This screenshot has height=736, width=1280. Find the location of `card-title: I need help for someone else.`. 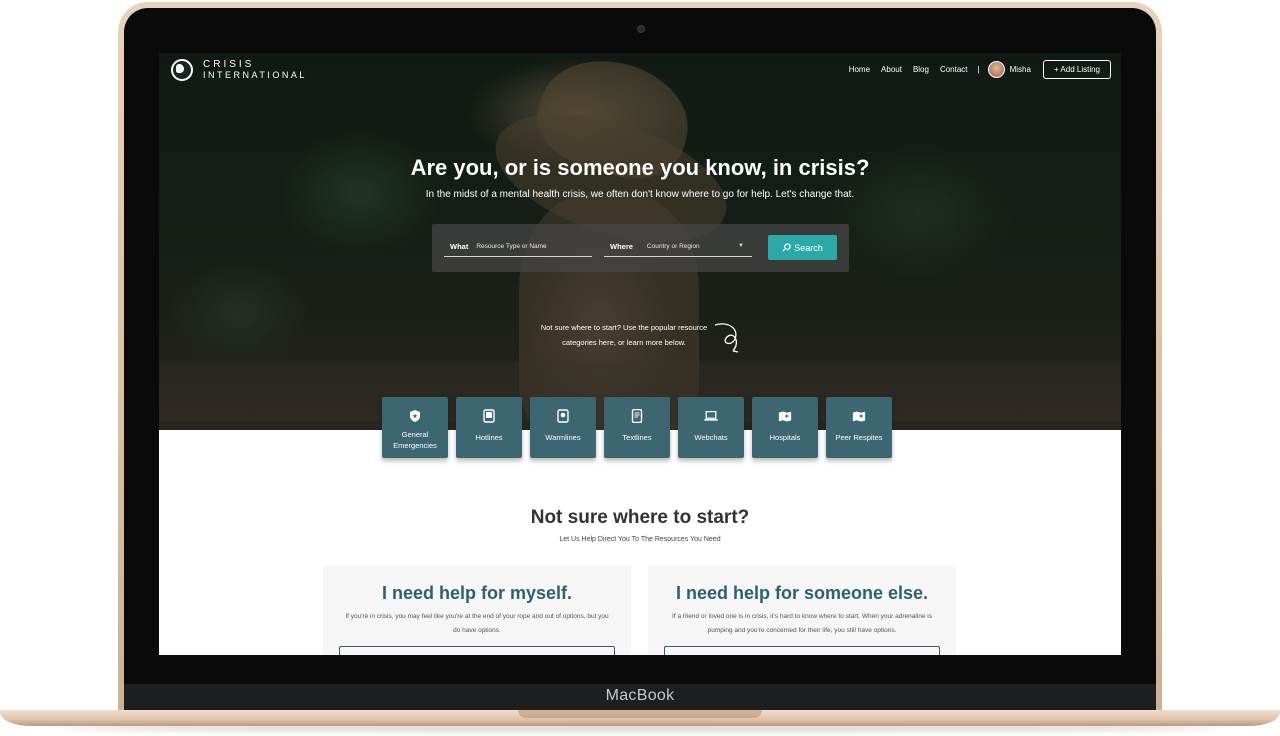

card-title: I need help for someone else. is located at coordinates (802, 593).